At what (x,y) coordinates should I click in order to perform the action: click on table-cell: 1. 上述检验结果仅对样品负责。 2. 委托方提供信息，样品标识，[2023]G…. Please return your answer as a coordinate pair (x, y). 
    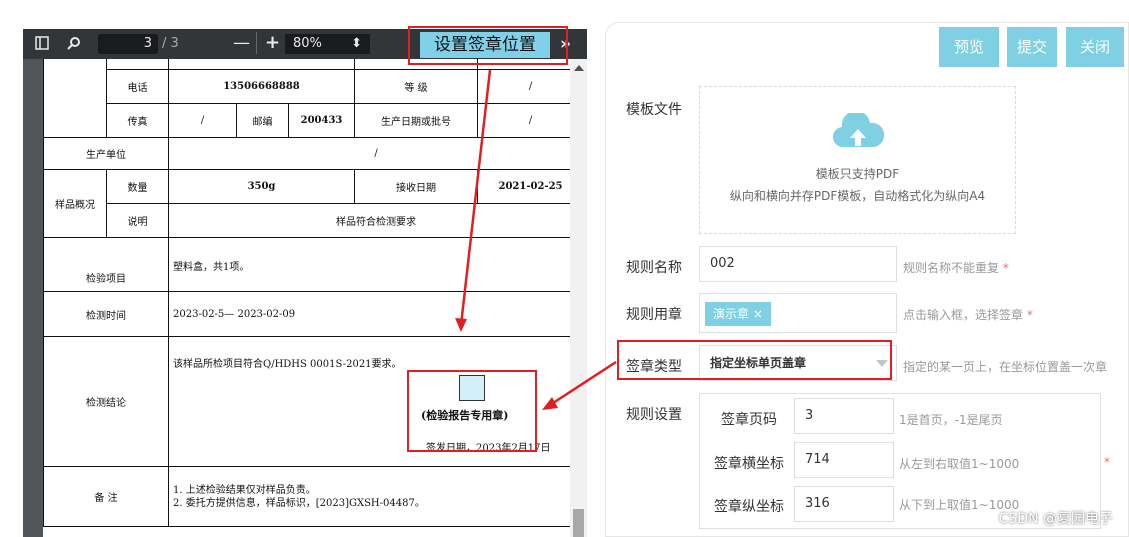
    Looking at the image, I should click on (369, 496).